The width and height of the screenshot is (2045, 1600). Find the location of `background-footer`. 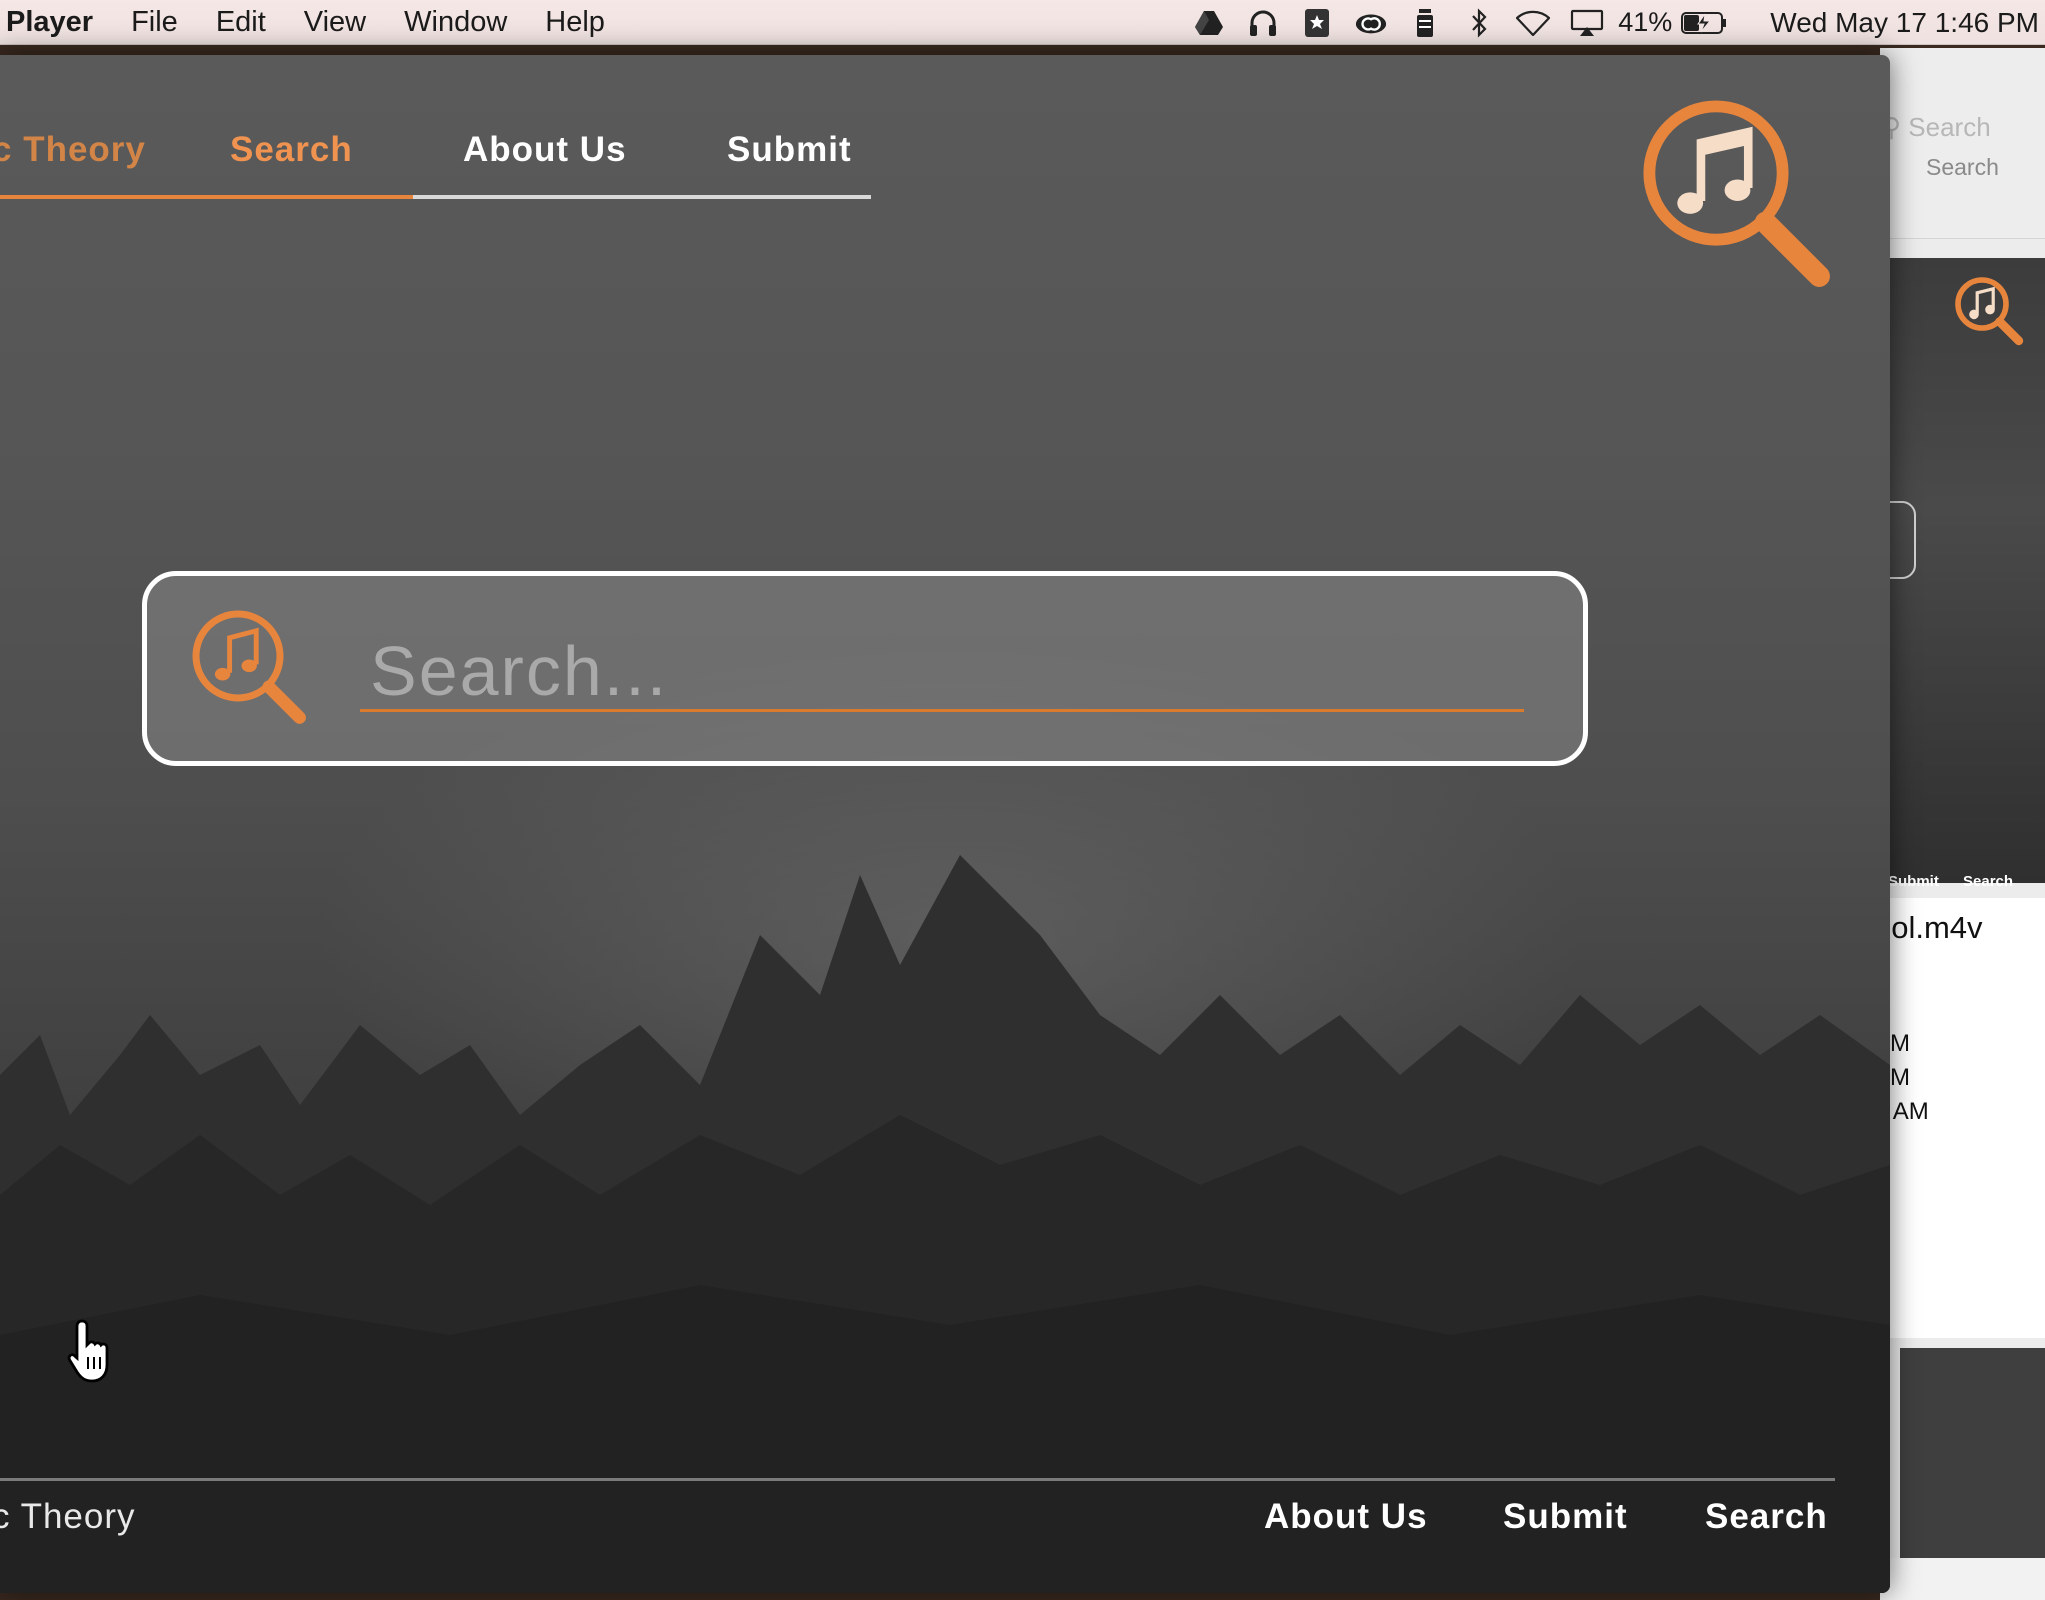

background-footer is located at coordinates (1962, 1579).